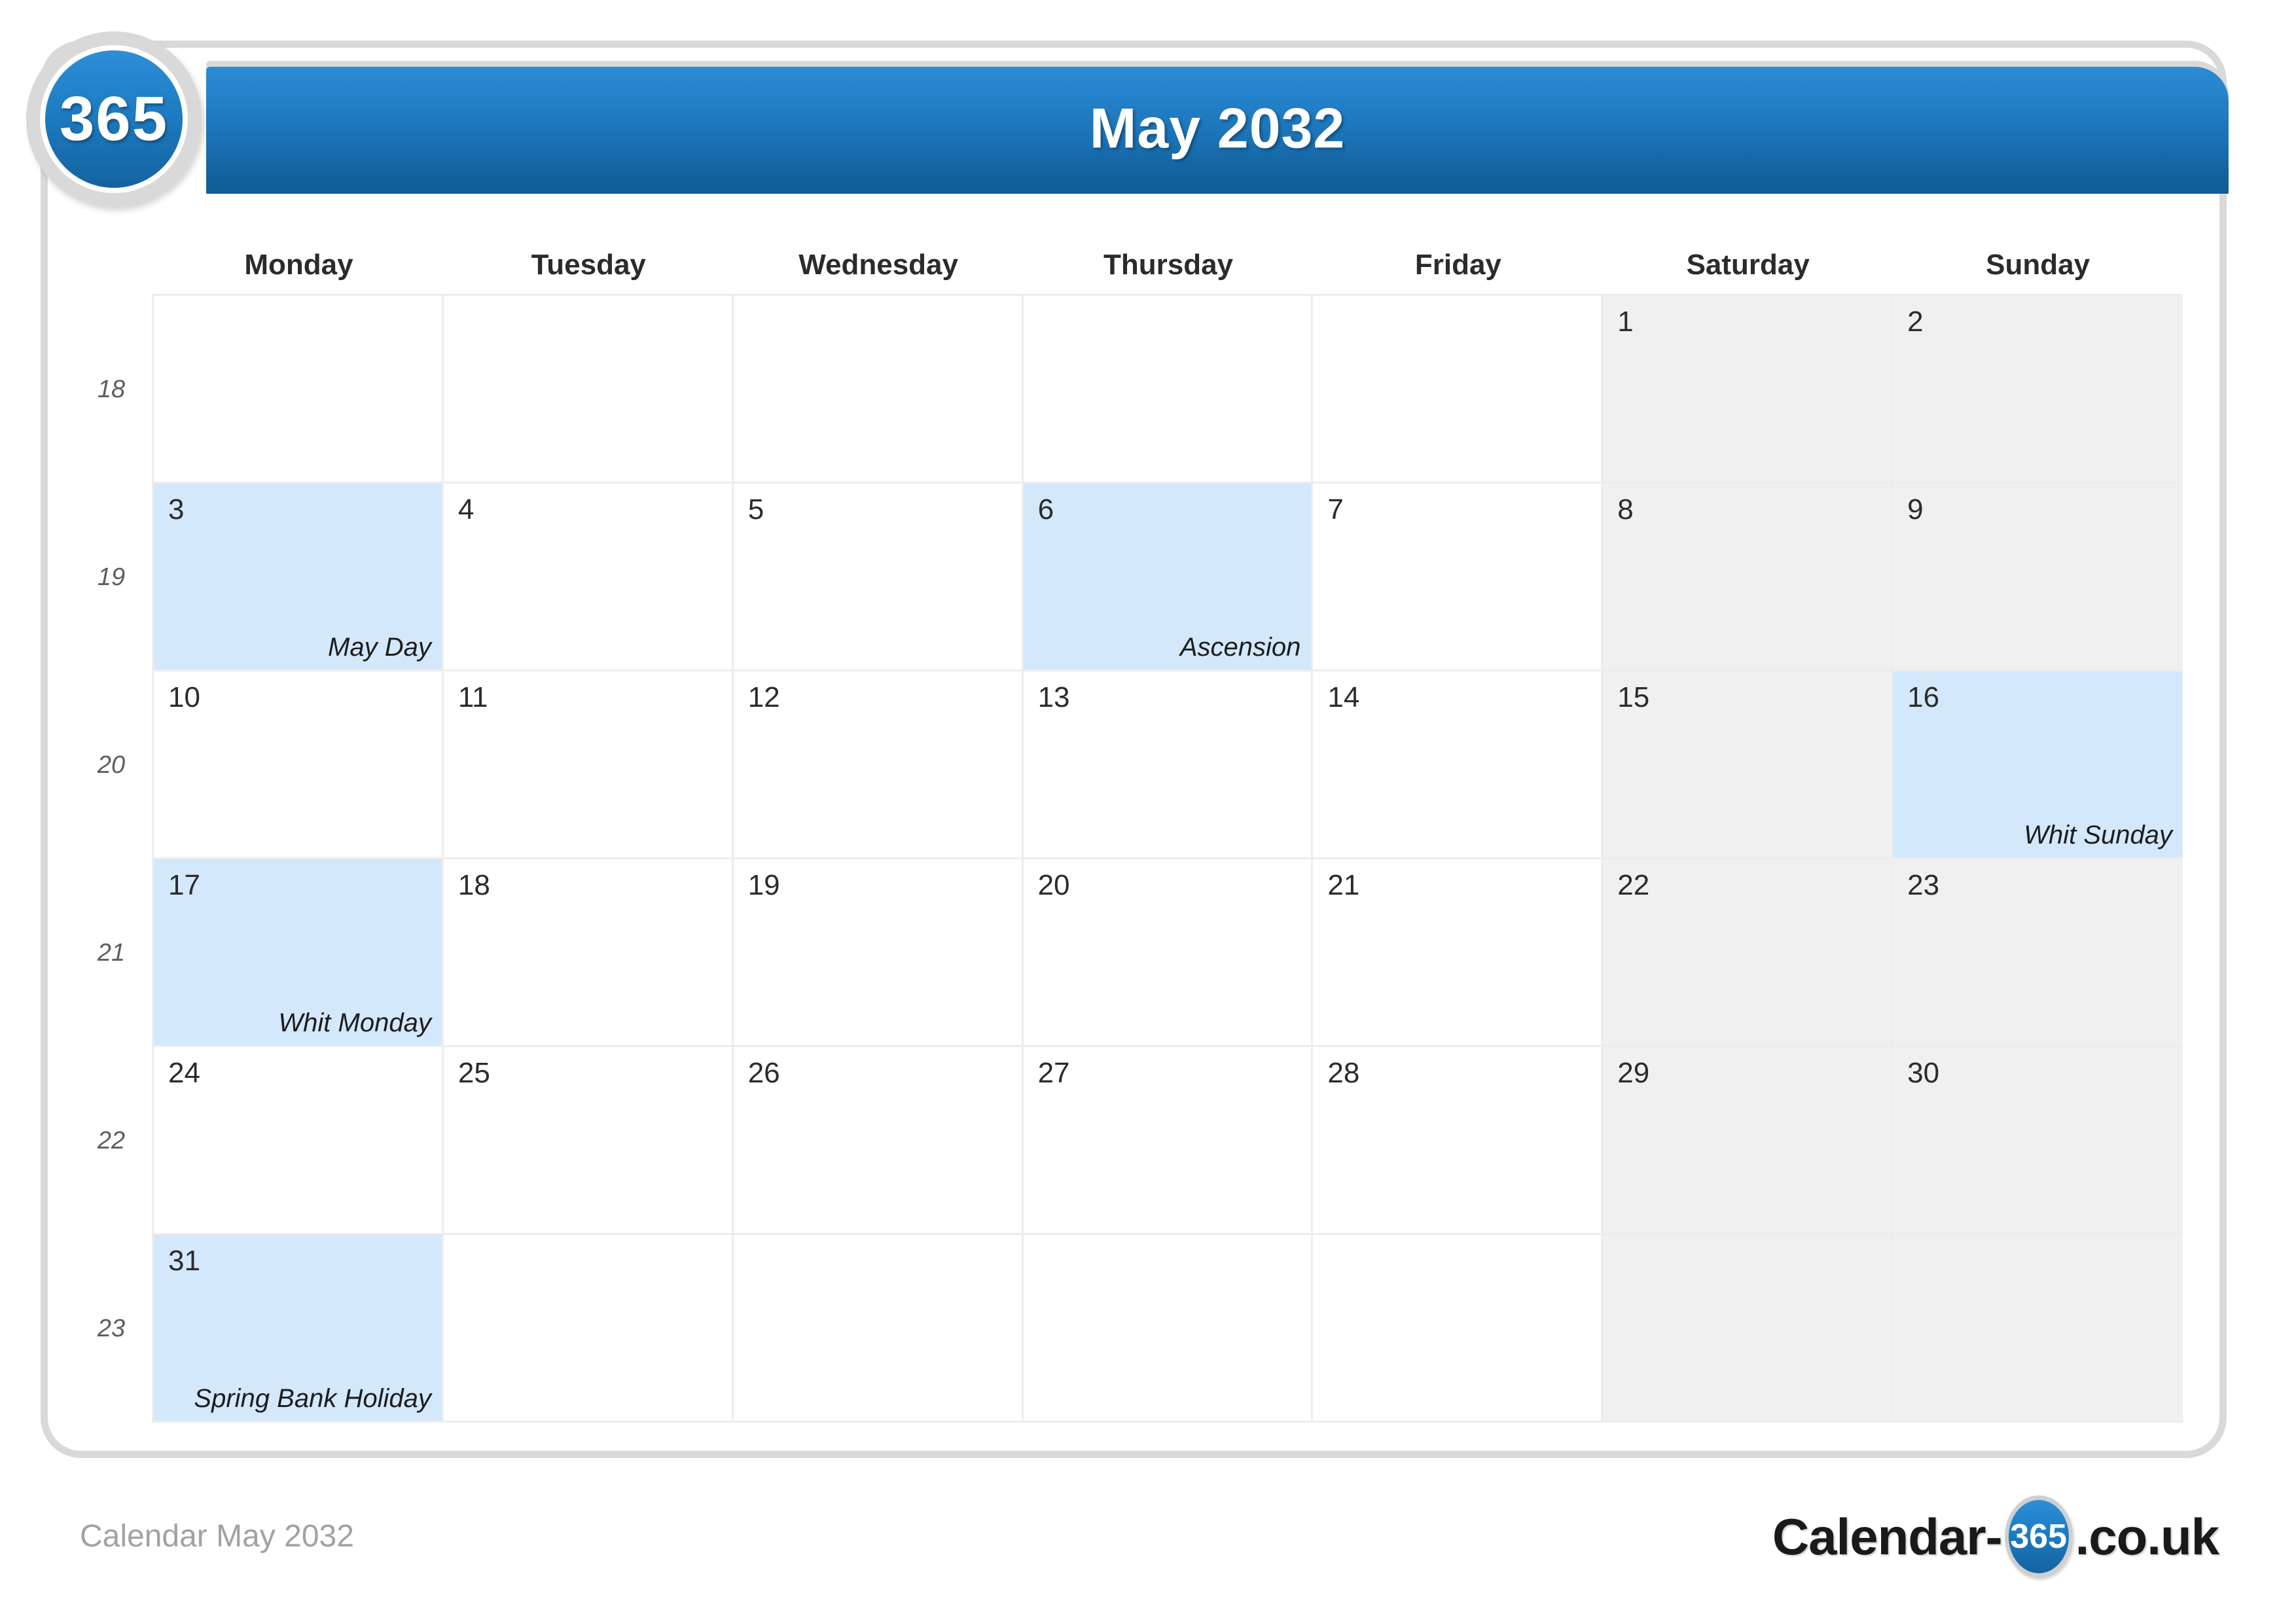 The height and width of the screenshot is (1623, 2296). What do you see at coordinates (1459, 1141) in the screenshot?
I see `calendar-day-cell: 28` at bounding box center [1459, 1141].